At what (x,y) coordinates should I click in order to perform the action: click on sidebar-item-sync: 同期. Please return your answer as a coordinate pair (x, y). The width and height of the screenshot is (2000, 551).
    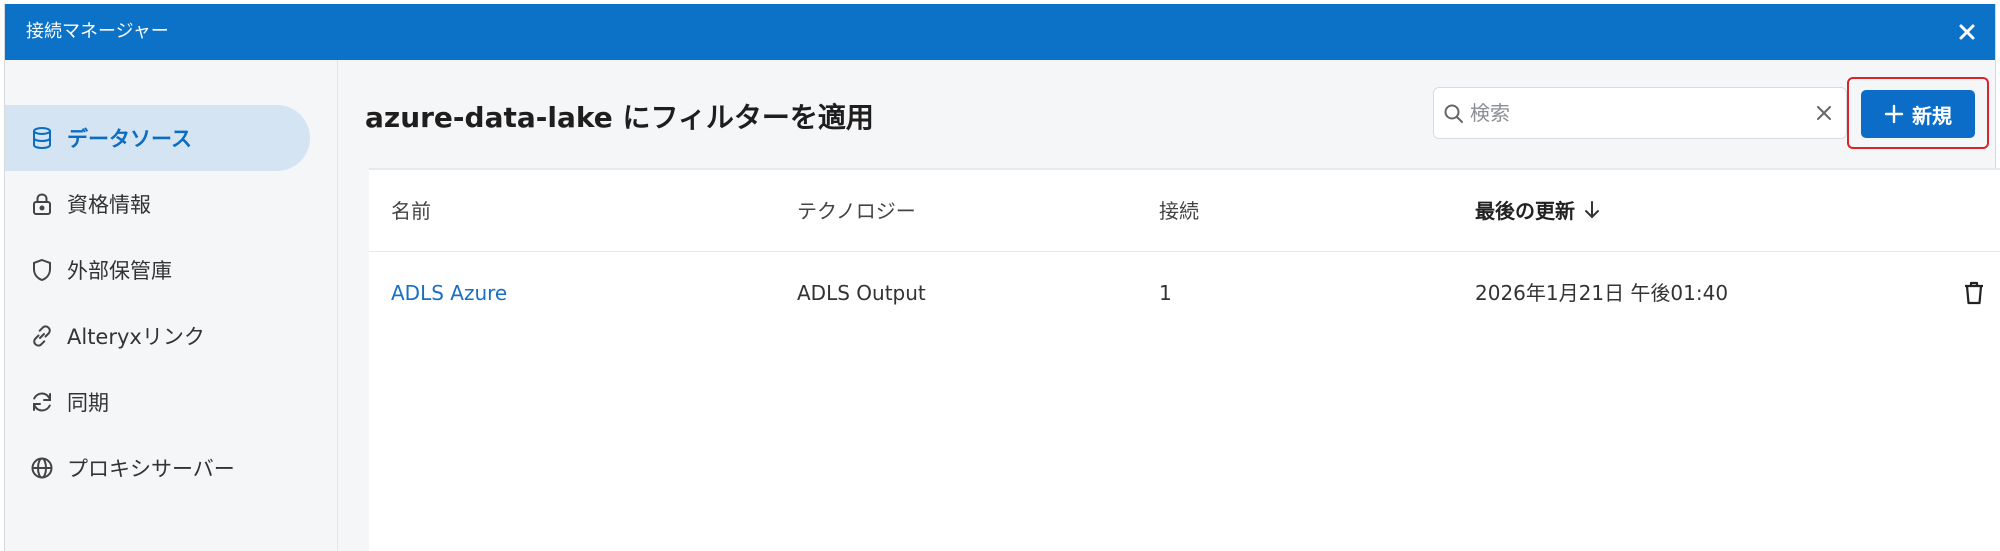
    Looking at the image, I should click on (157, 402).